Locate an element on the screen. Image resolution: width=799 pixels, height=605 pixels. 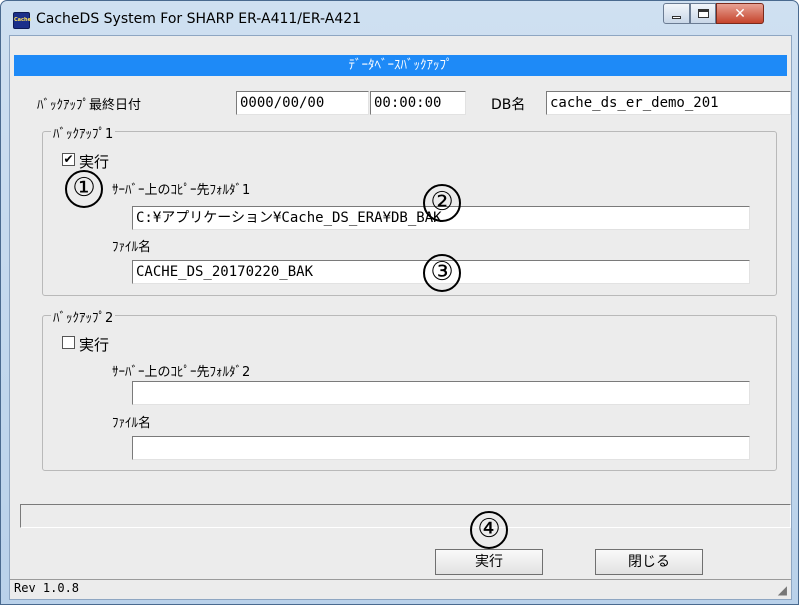
execute-button: 実行 is located at coordinates (489, 562).